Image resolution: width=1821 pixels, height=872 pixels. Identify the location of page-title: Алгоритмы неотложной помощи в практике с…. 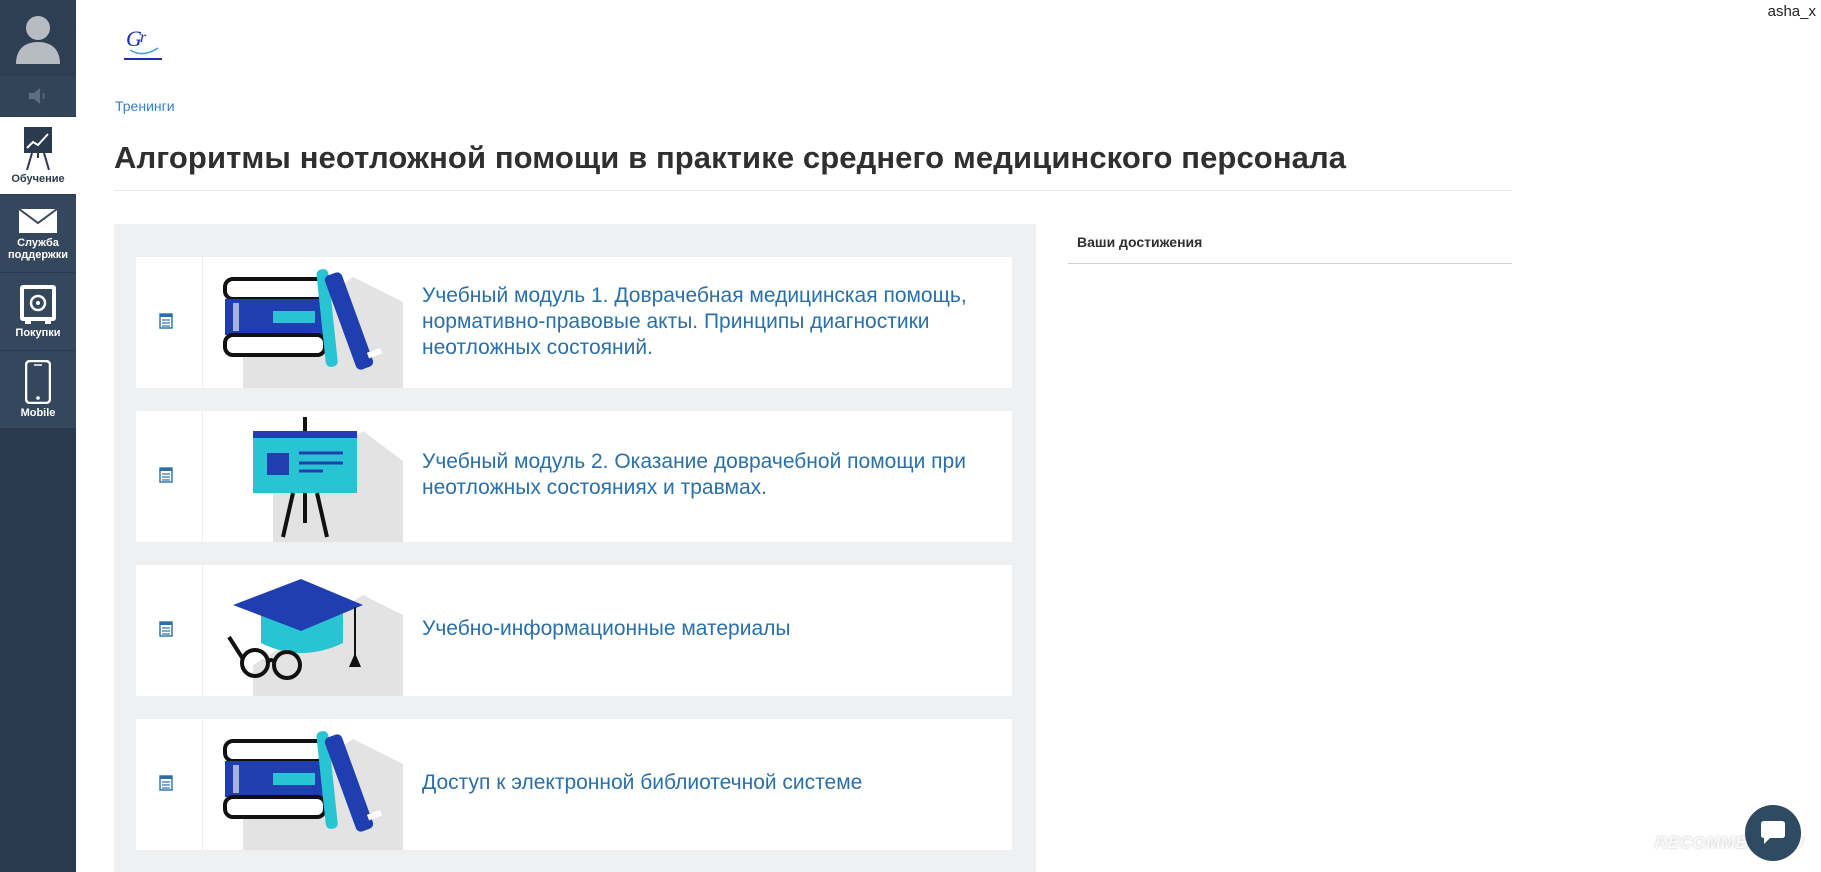
(730, 157).